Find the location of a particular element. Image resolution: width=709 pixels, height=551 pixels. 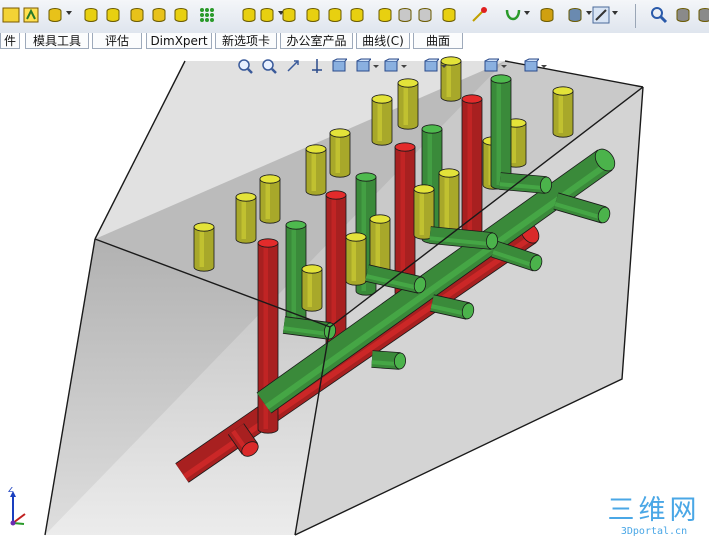

reference-geometry-icon is located at coordinates (547, 15).